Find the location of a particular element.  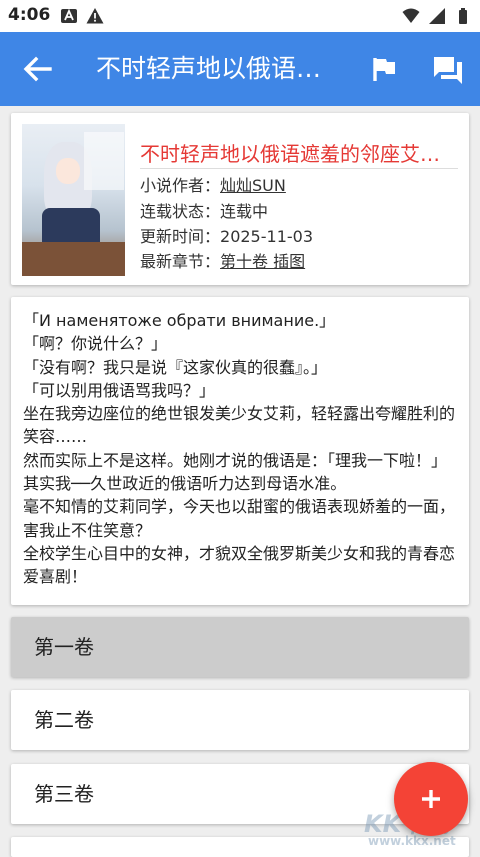

updated-row: 更新时间：2025-11-03 is located at coordinates (226, 237).